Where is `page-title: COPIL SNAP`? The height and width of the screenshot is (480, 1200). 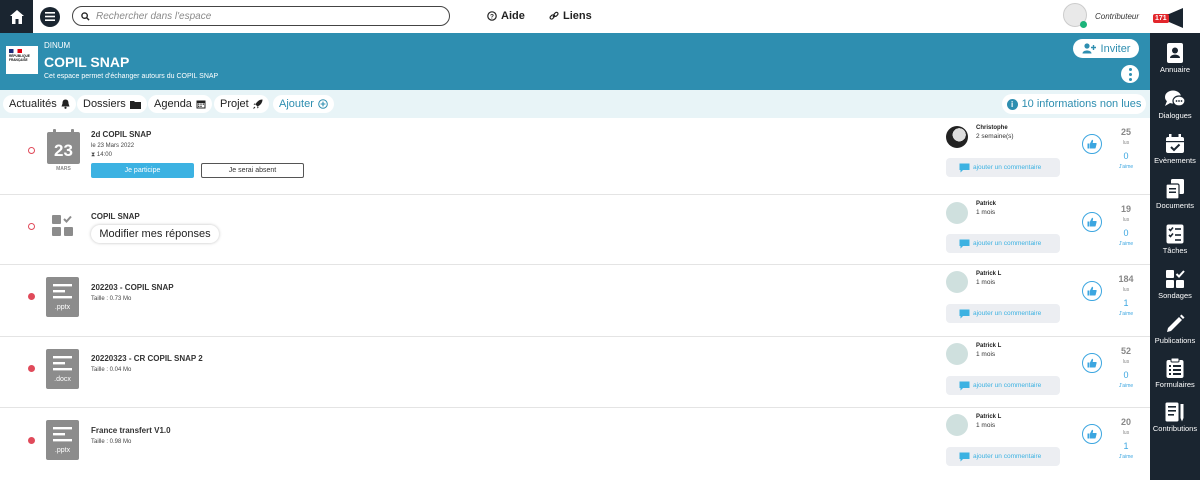 page-title: COPIL SNAP is located at coordinates (87, 62).